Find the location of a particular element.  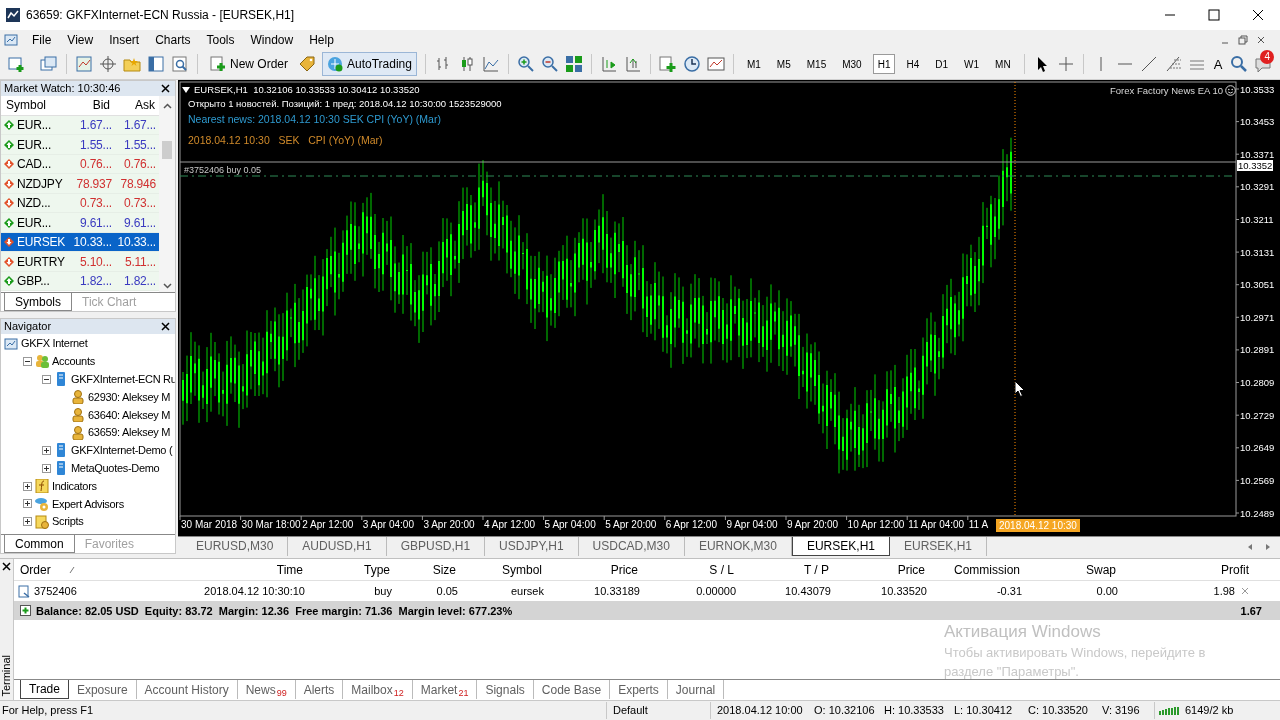

terminal-tab: Experts is located at coordinates (639, 690).